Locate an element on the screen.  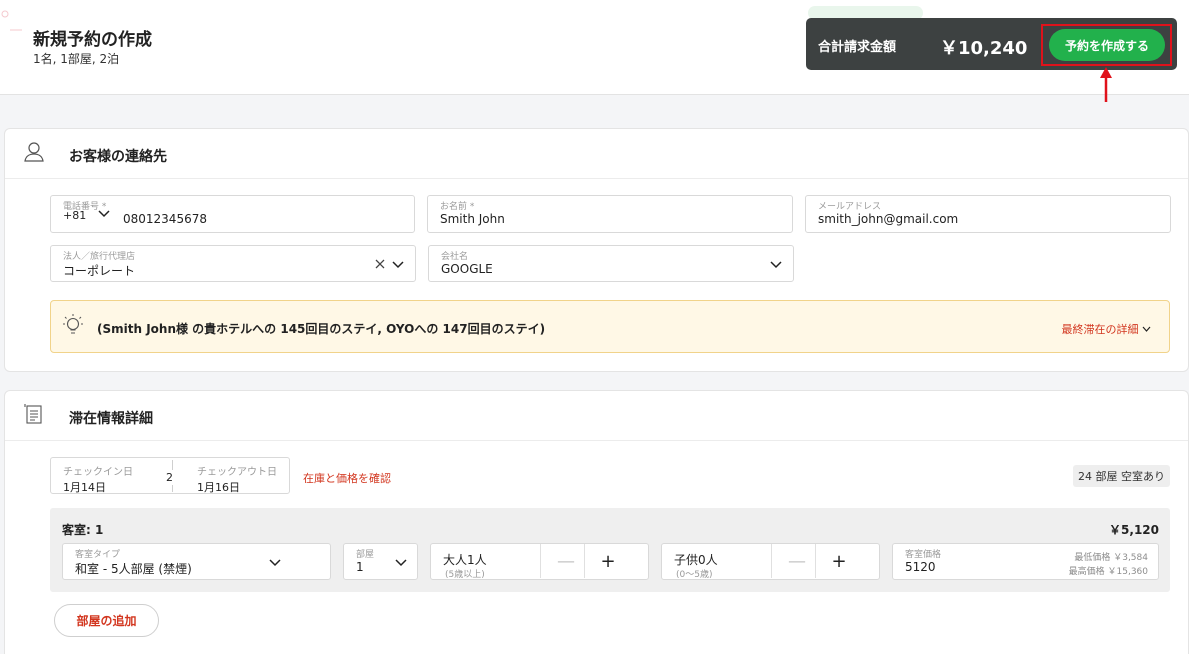
checkout-label: チェックアウト日 is located at coordinates (237, 472).